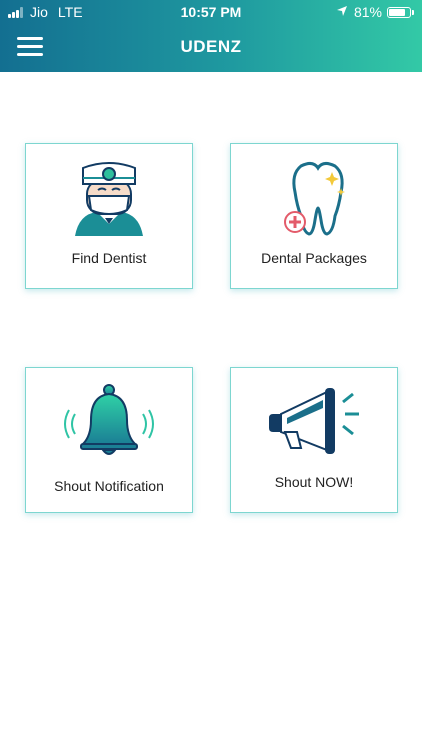 This screenshot has height=750, width=422. I want to click on app-title: UDENZ, so click(211, 46).